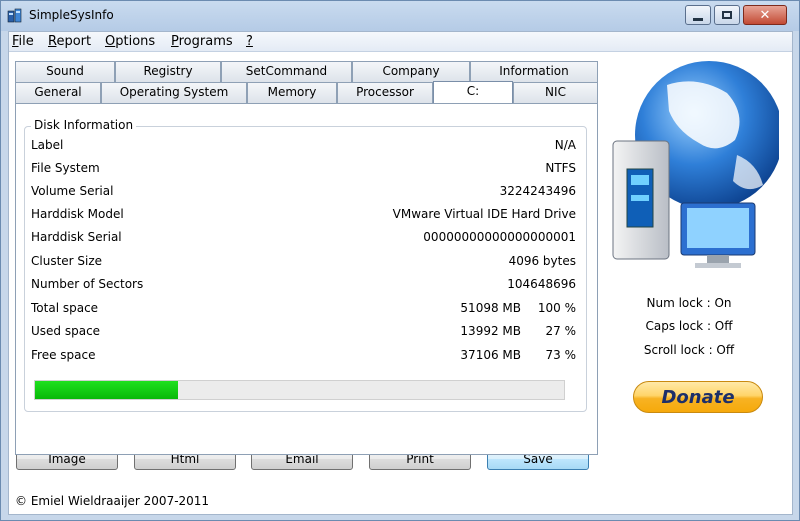 The image size is (800, 521). I want to click on menu-options: Options, so click(130, 41).